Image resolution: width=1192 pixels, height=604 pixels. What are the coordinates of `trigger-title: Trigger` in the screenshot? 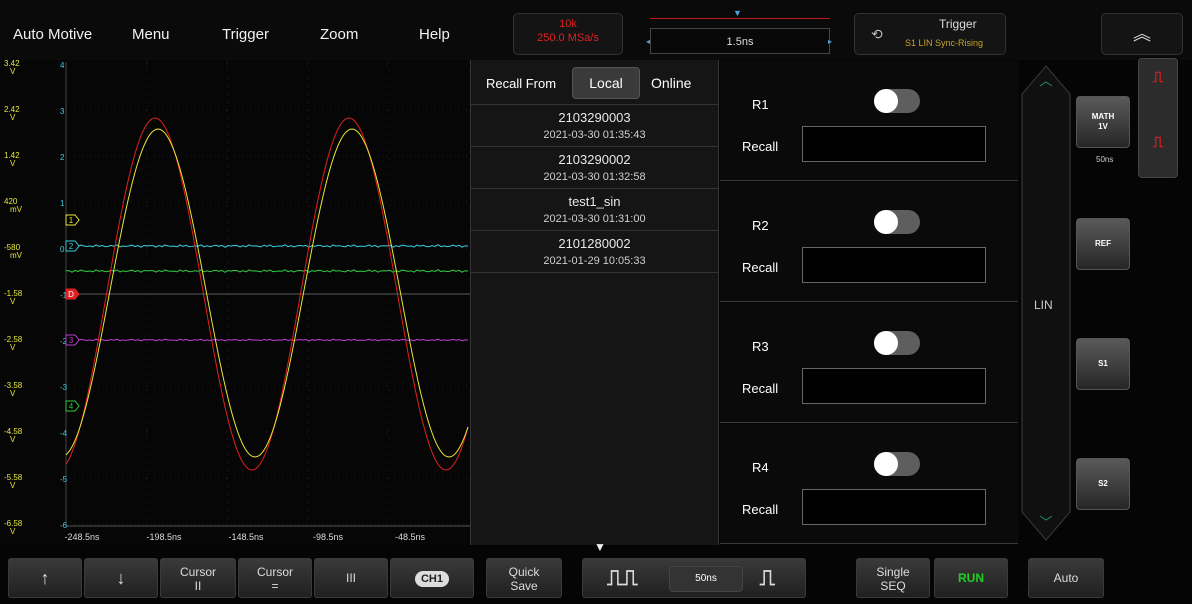 It's located at (958, 24).